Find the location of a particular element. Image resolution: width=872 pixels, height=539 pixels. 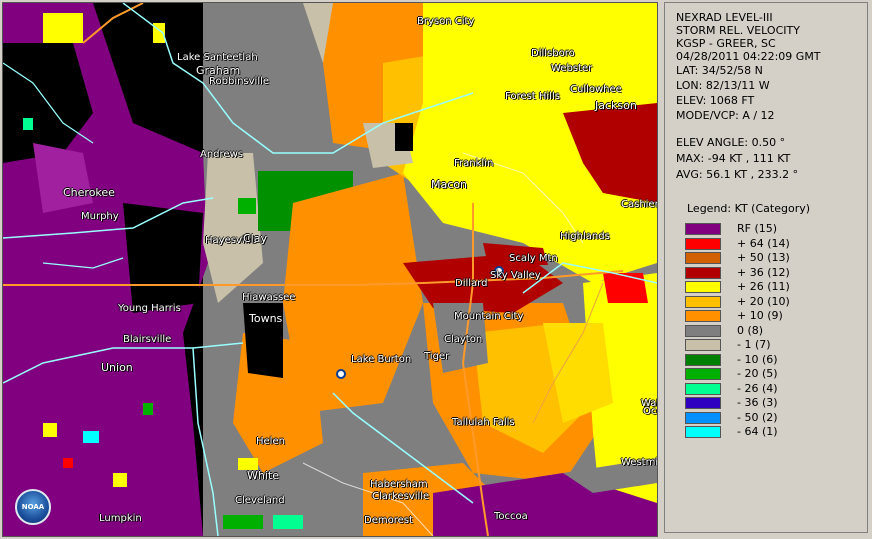

legend-title: Legend: KT (Category) is located at coordinates (749, 208).